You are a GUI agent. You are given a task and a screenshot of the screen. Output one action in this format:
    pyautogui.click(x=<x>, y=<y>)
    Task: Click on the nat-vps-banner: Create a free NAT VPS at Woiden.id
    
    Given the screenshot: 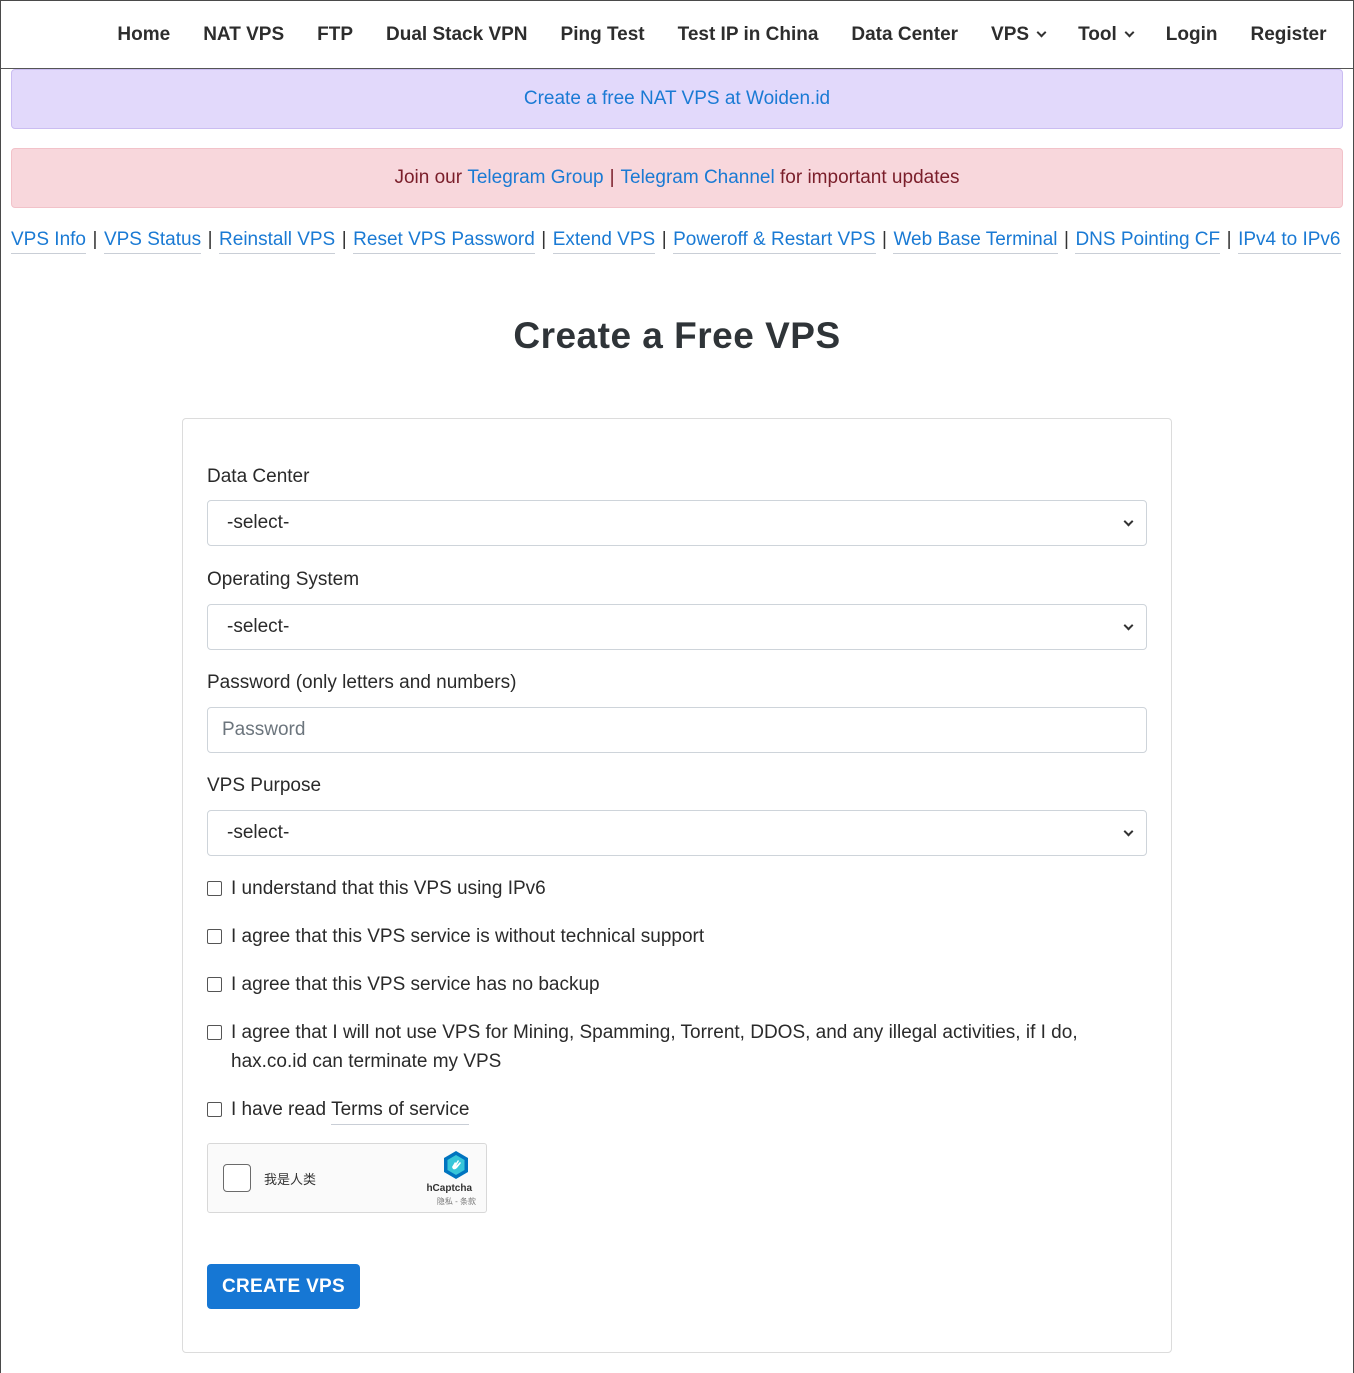 What is the action you would take?
    pyautogui.click(x=677, y=99)
    